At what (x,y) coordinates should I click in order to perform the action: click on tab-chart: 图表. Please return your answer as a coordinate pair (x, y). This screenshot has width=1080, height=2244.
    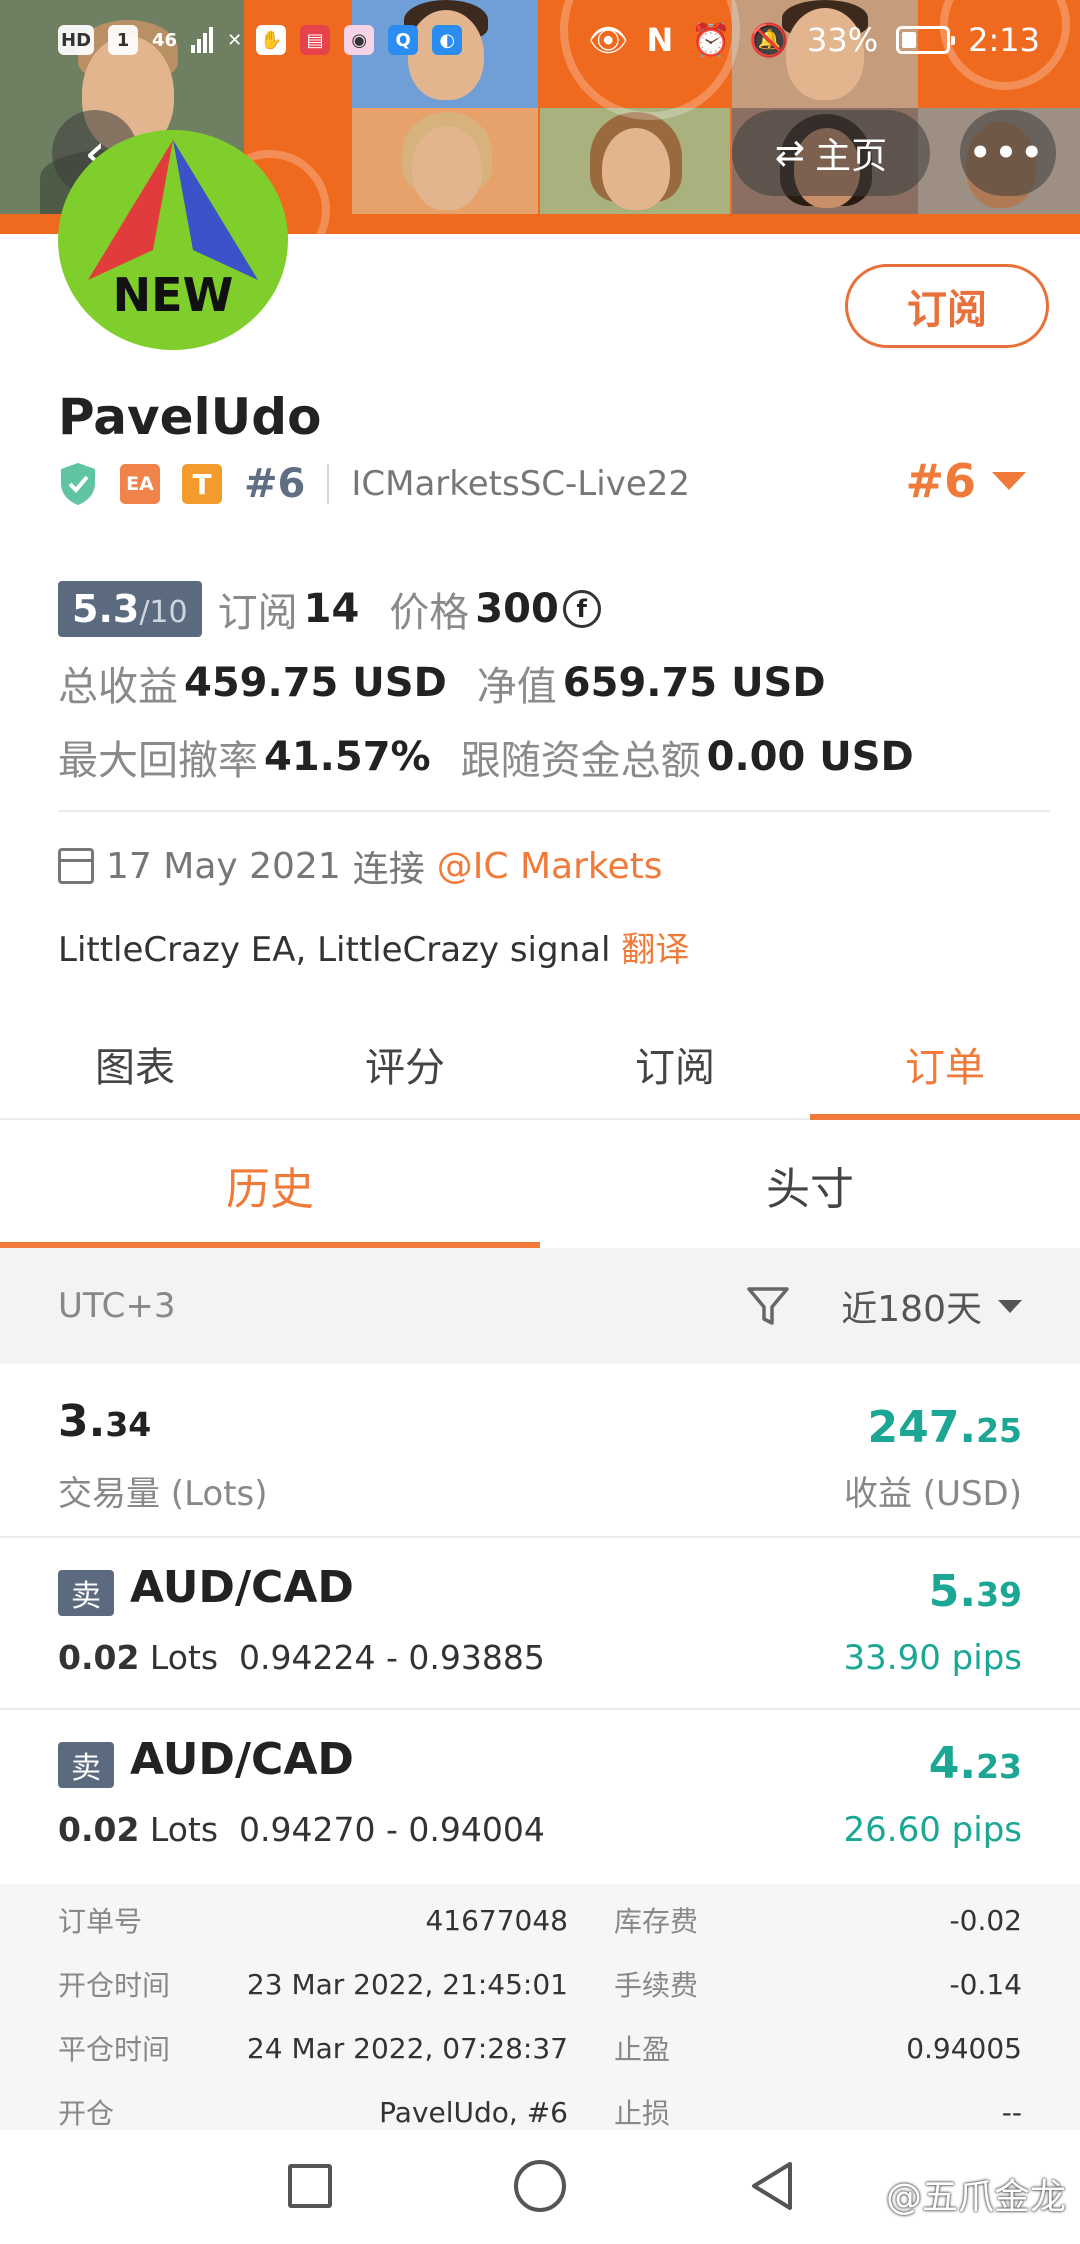
    Looking at the image, I should click on (135, 1064).